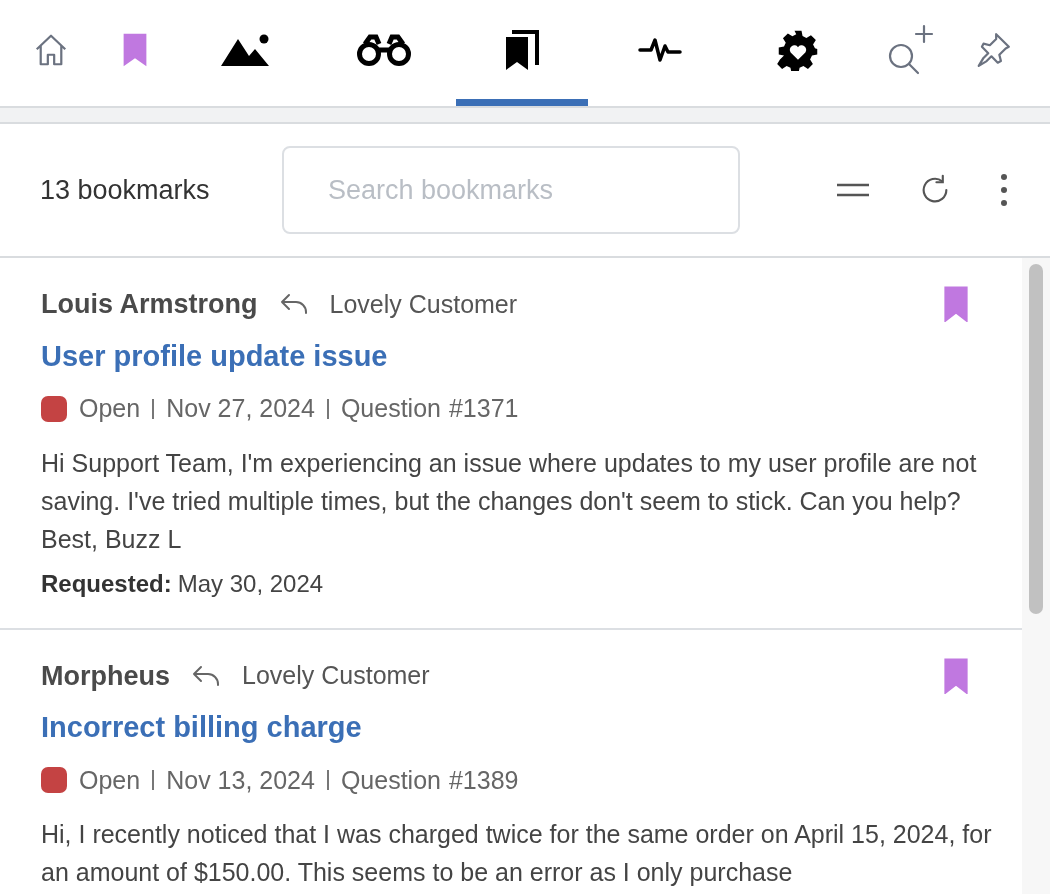 The width and height of the screenshot is (1050, 894). Describe the element at coordinates (384, 49) in the screenshot. I see `binoculars-icon` at that location.